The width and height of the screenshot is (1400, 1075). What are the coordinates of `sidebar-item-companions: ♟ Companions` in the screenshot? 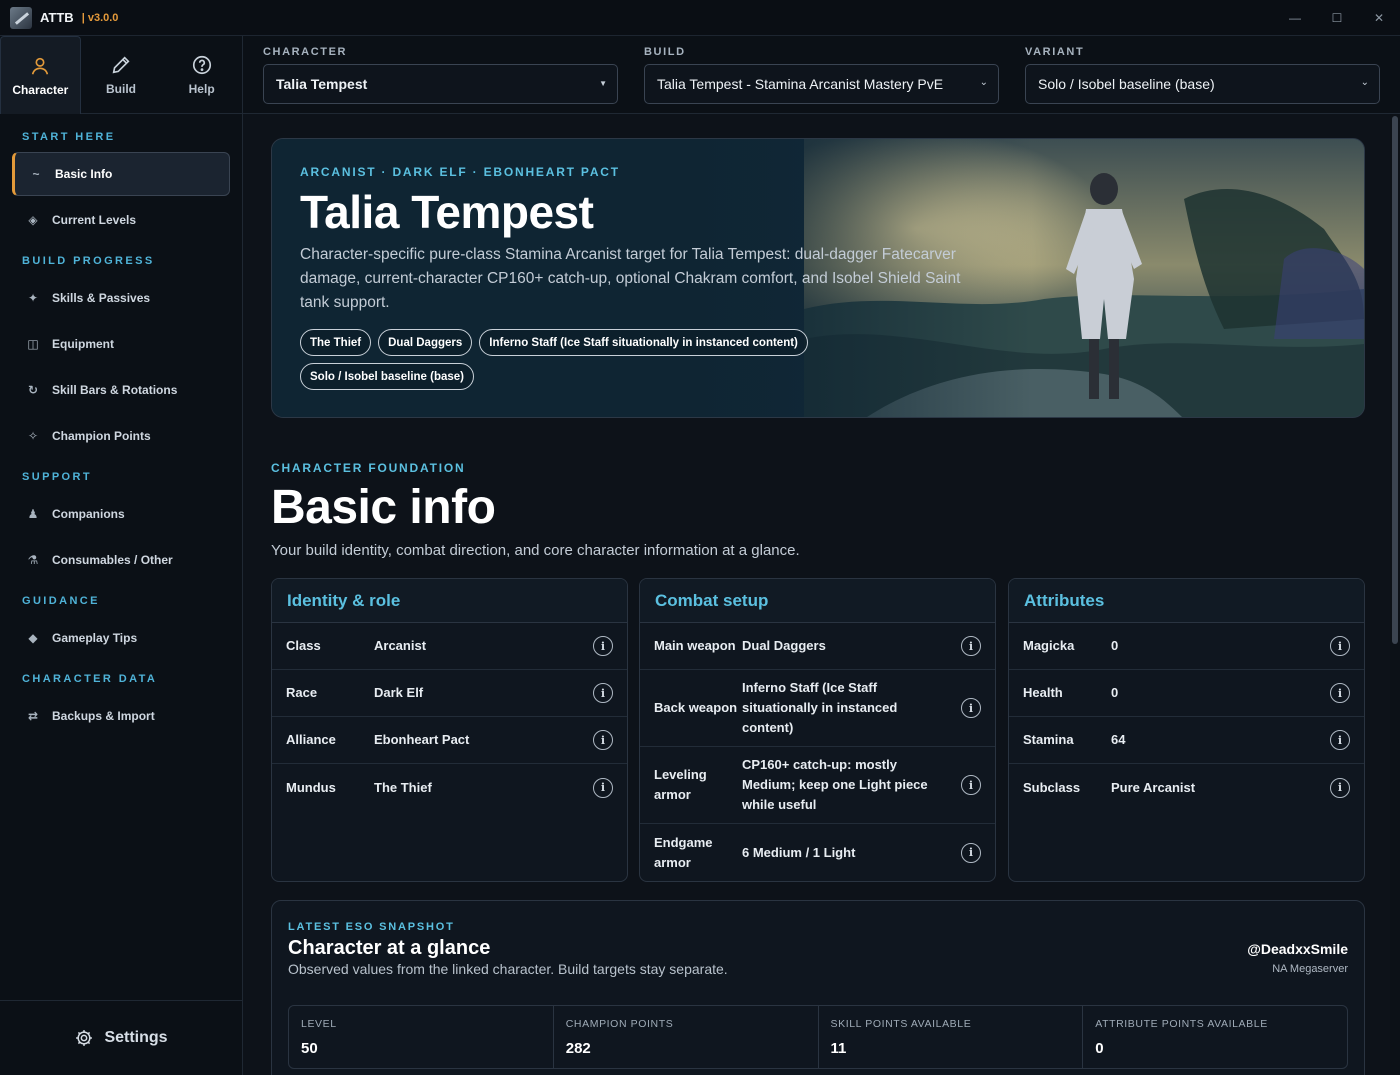 It's located at (121, 514).